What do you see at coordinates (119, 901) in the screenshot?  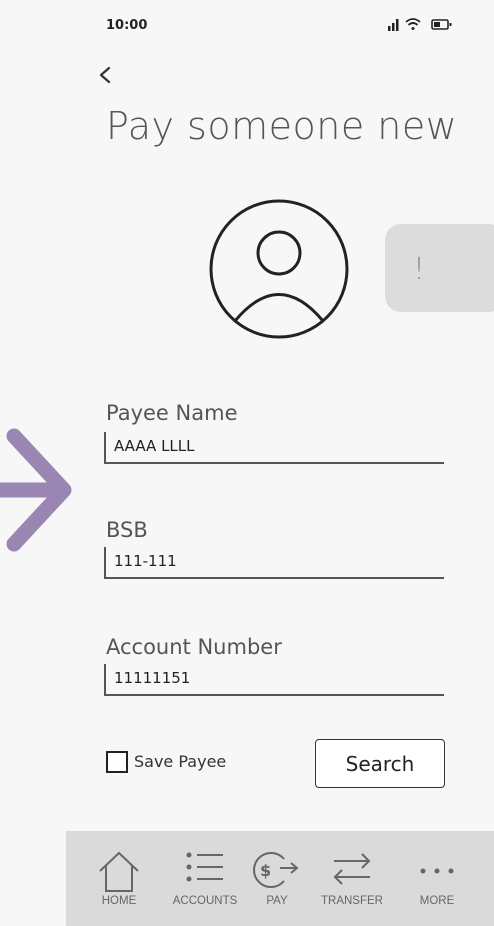 I see `nav-label-home: HOME` at bounding box center [119, 901].